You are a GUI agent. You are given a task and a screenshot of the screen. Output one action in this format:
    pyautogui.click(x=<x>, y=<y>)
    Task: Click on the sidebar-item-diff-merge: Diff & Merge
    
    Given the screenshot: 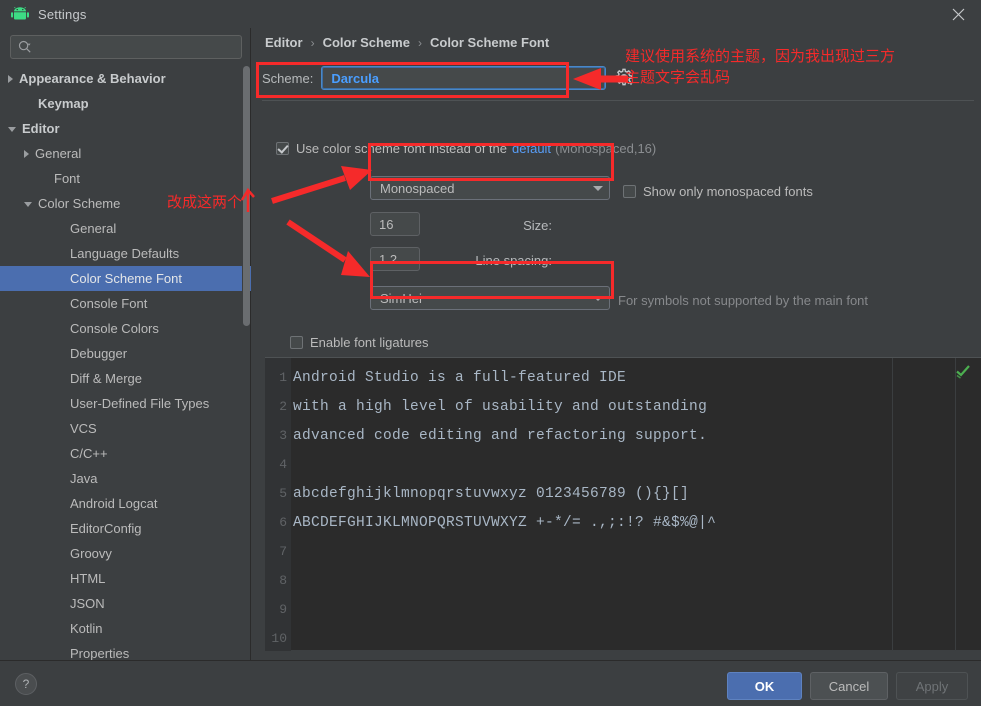 What is the action you would take?
    pyautogui.click(x=125, y=378)
    